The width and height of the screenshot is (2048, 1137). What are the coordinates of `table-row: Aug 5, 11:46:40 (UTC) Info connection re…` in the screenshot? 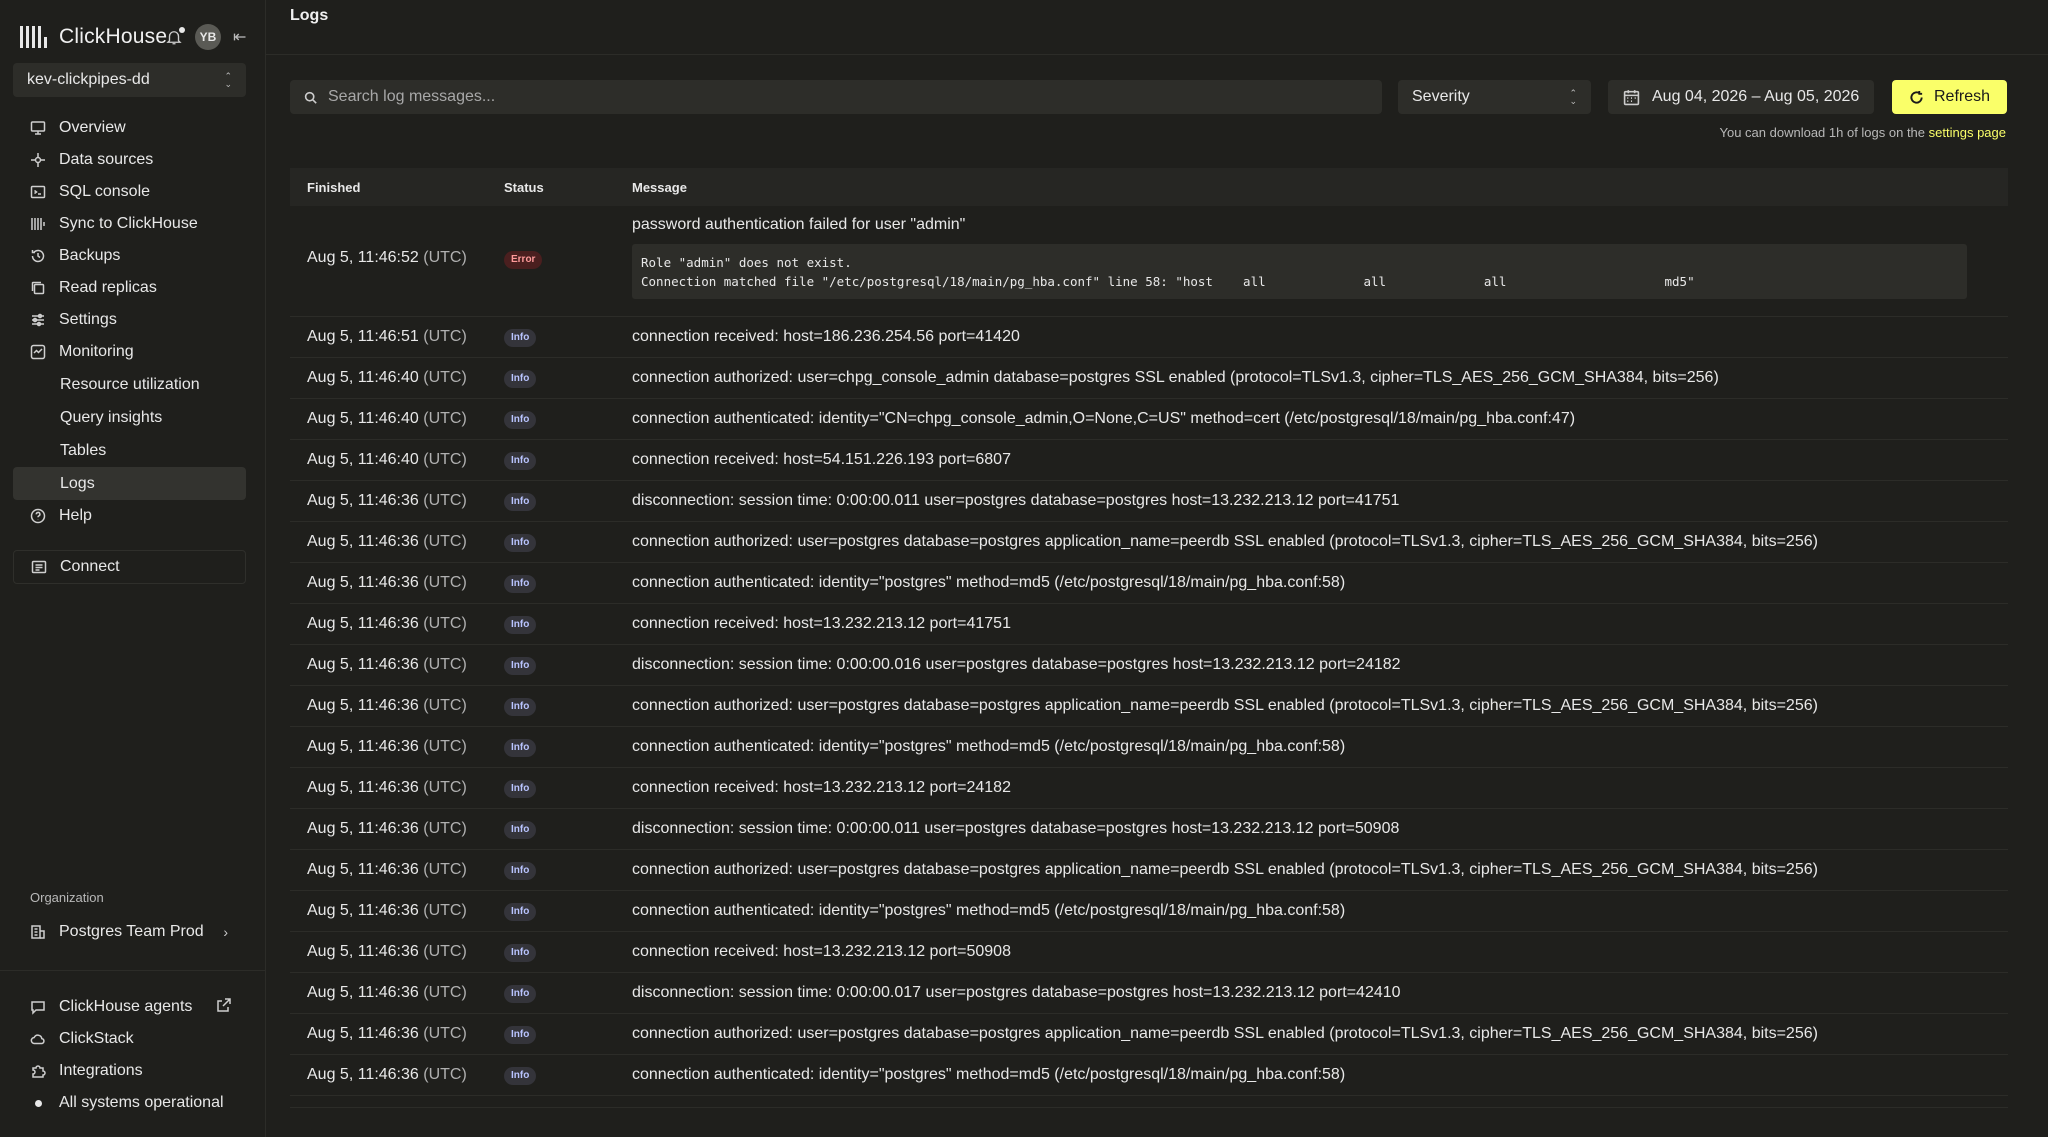 It's located at (1149, 460).